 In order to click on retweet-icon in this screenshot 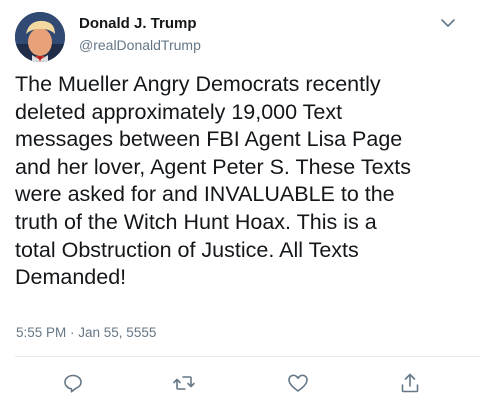, I will do `click(184, 383)`.